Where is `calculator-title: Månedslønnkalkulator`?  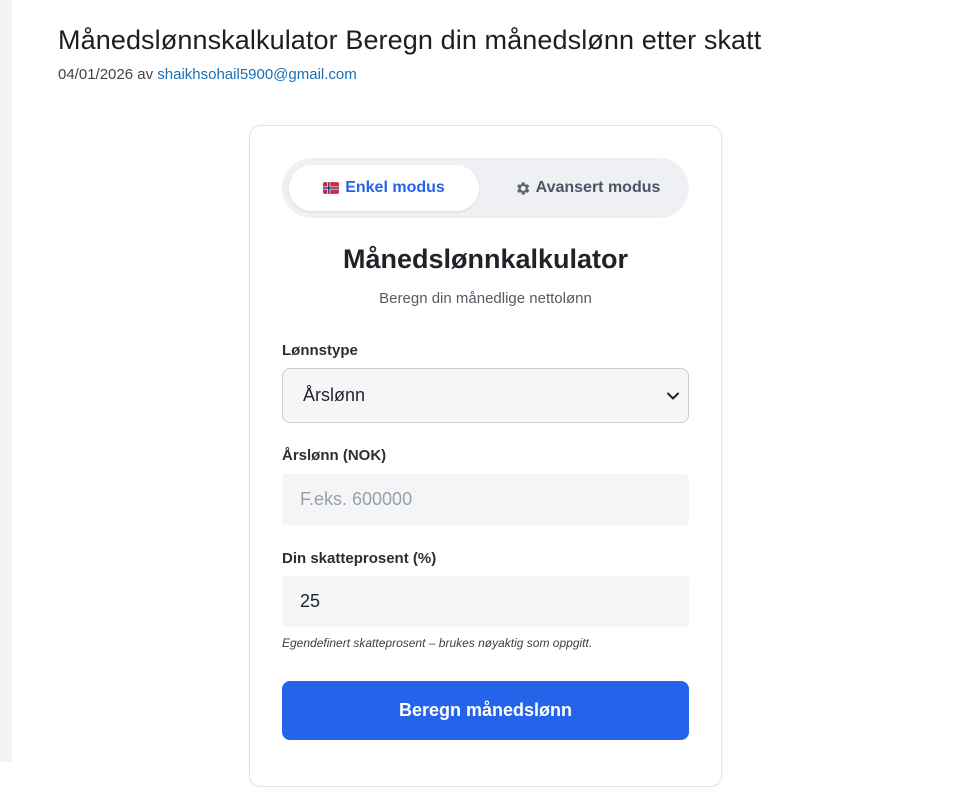
calculator-title: Månedslønnkalkulator is located at coordinates (485, 259).